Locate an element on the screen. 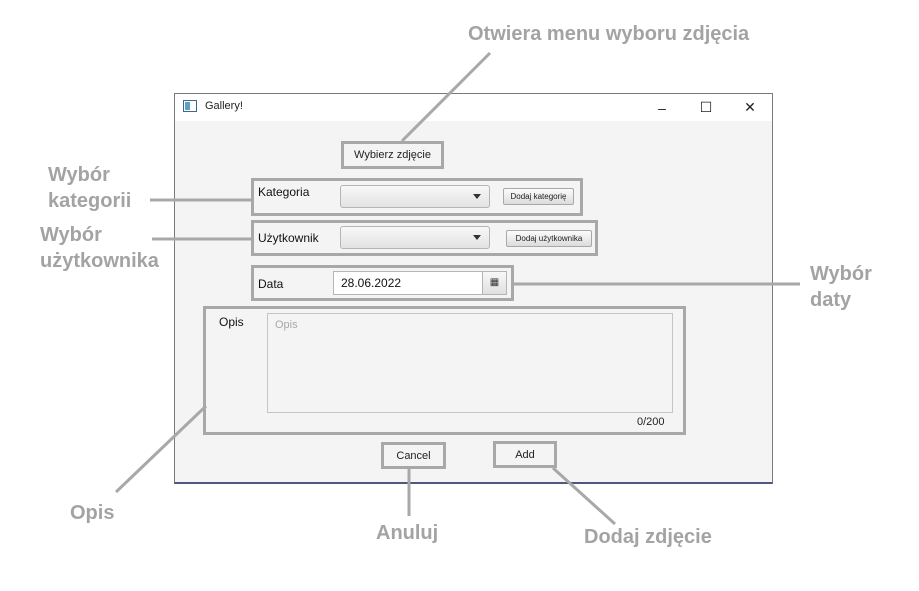 The width and height of the screenshot is (919, 591). annotation-category-line1: Wybór is located at coordinates (79, 175).